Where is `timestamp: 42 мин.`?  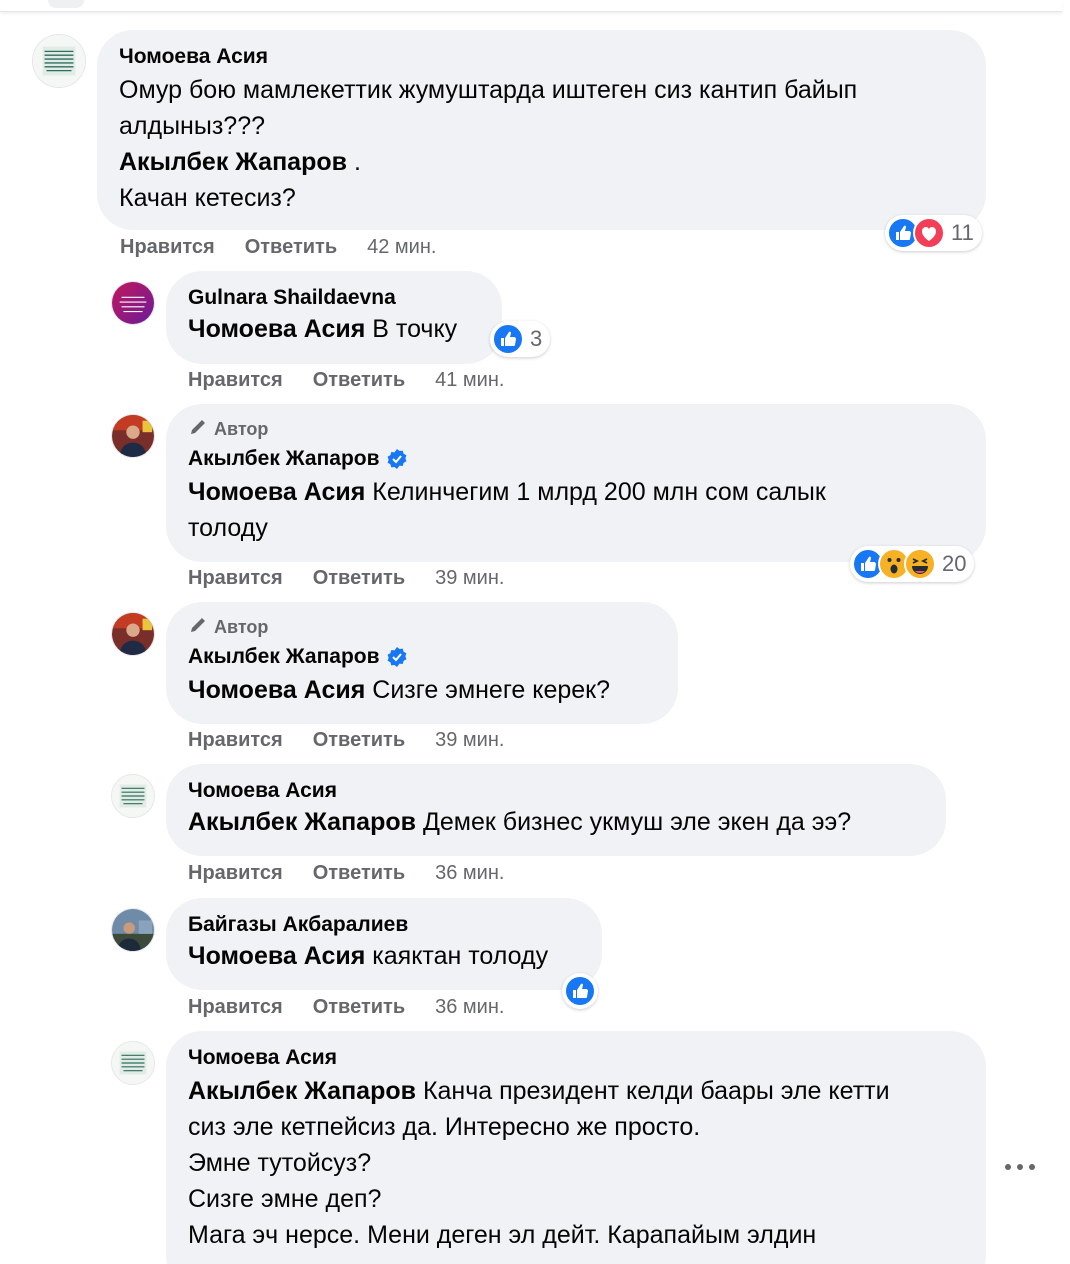 timestamp: 42 мин. is located at coordinates (401, 247).